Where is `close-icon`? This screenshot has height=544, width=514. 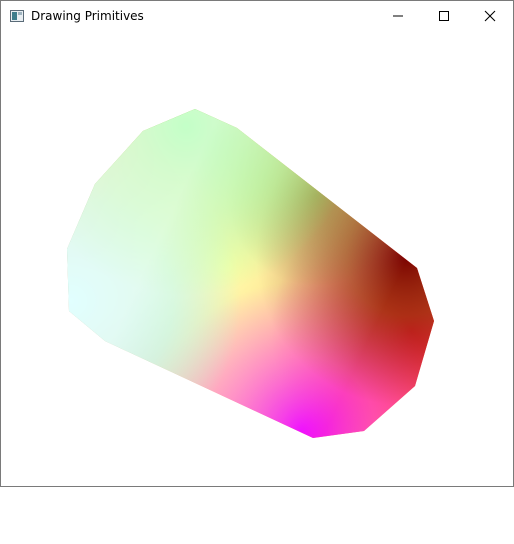 close-icon is located at coordinates (490, 16).